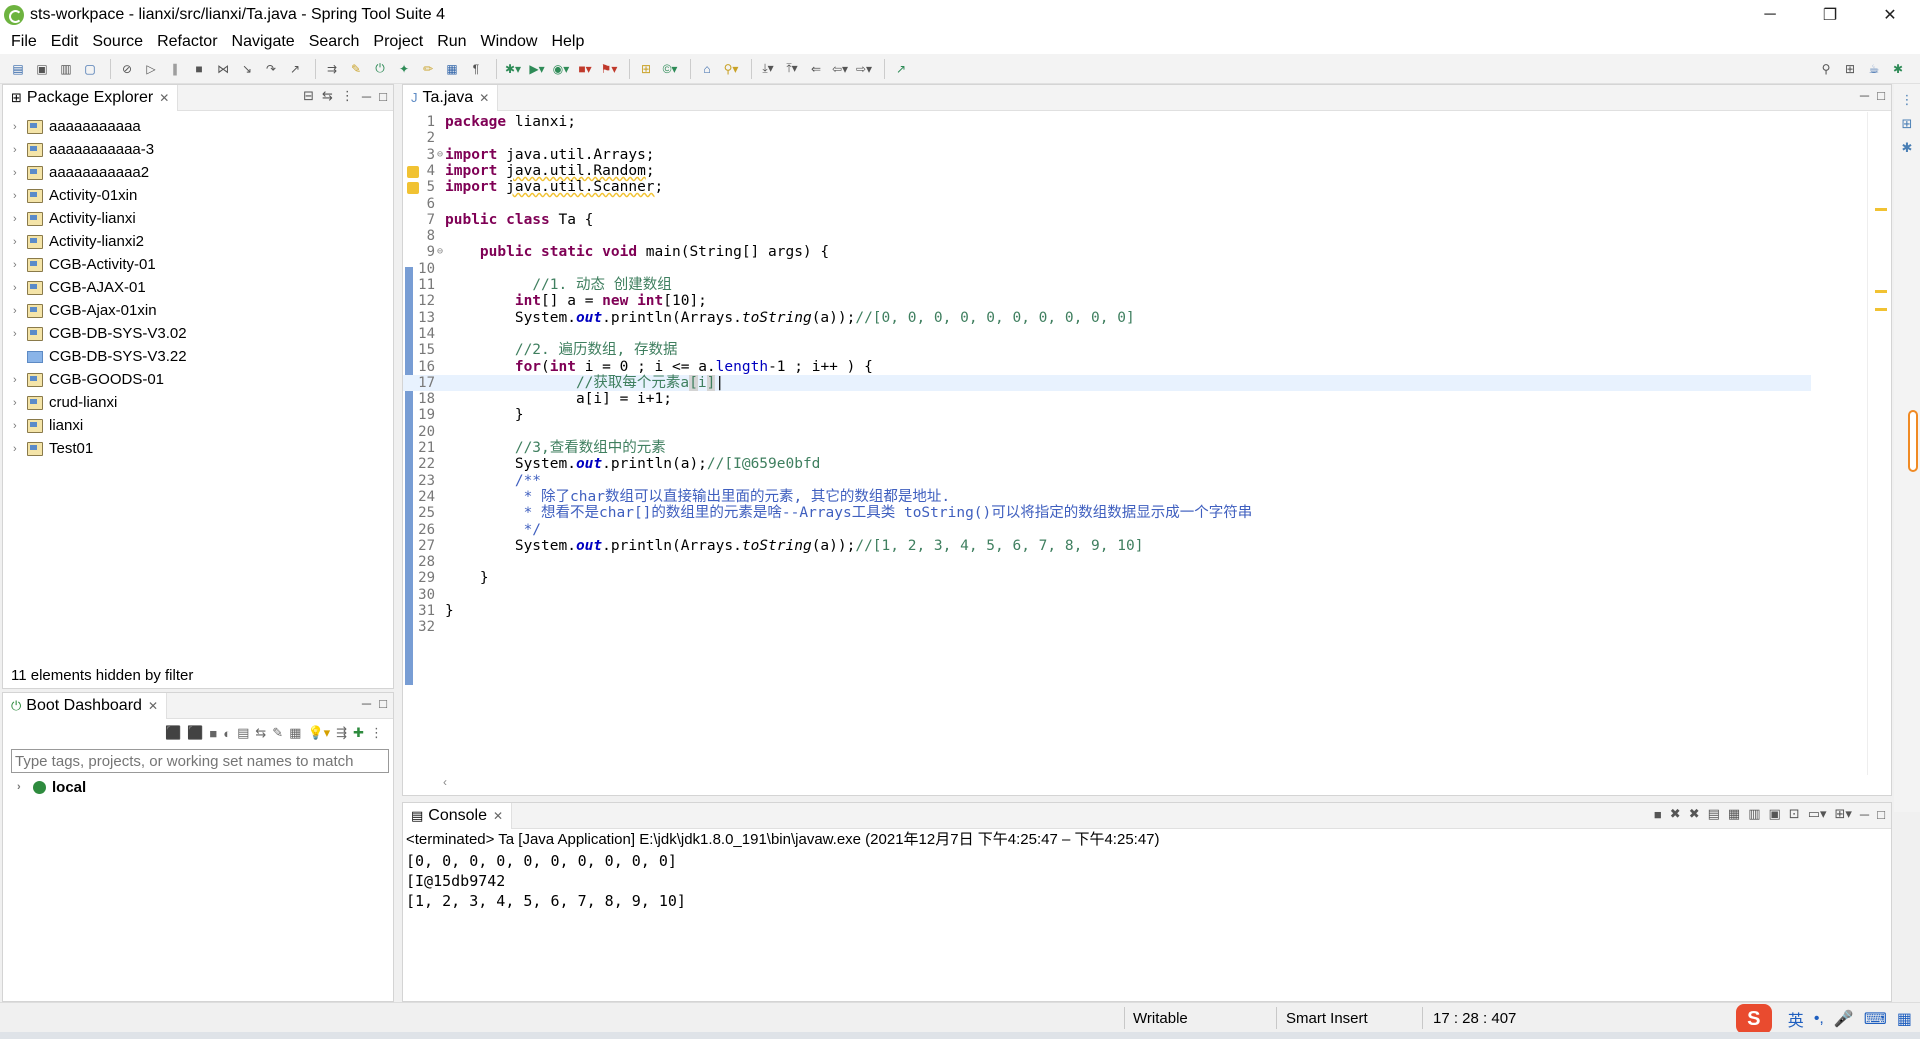  I want to click on debug-perspective-icon: ✱, so click(1898, 69).